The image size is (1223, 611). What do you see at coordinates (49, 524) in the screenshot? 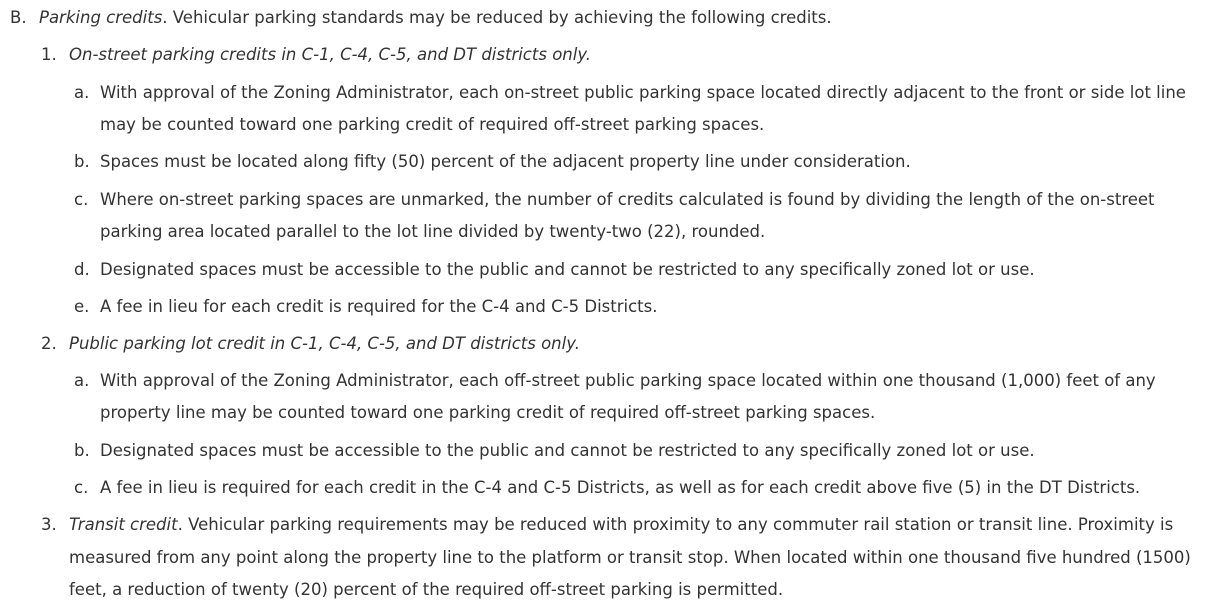
I see `item-3-marker: 3.` at bounding box center [49, 524].